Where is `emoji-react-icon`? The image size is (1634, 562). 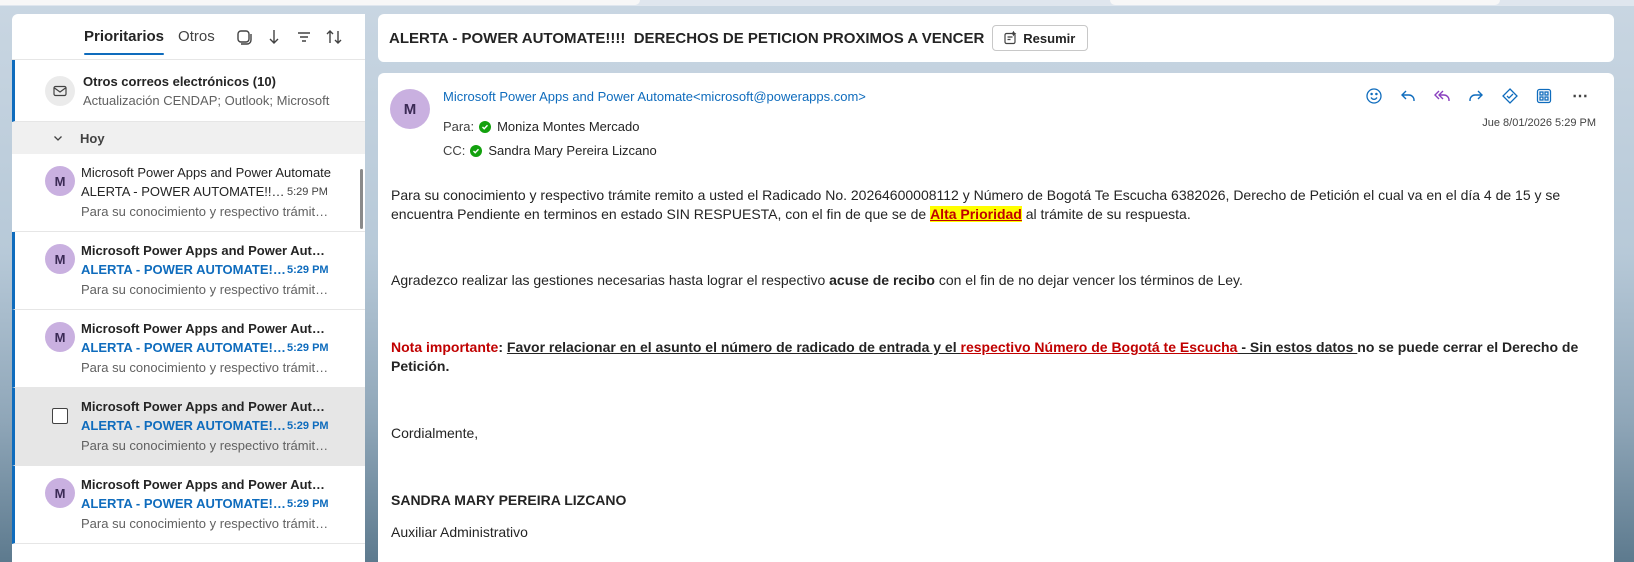
emoji-react-icon is located at coordinates (1374, 96).